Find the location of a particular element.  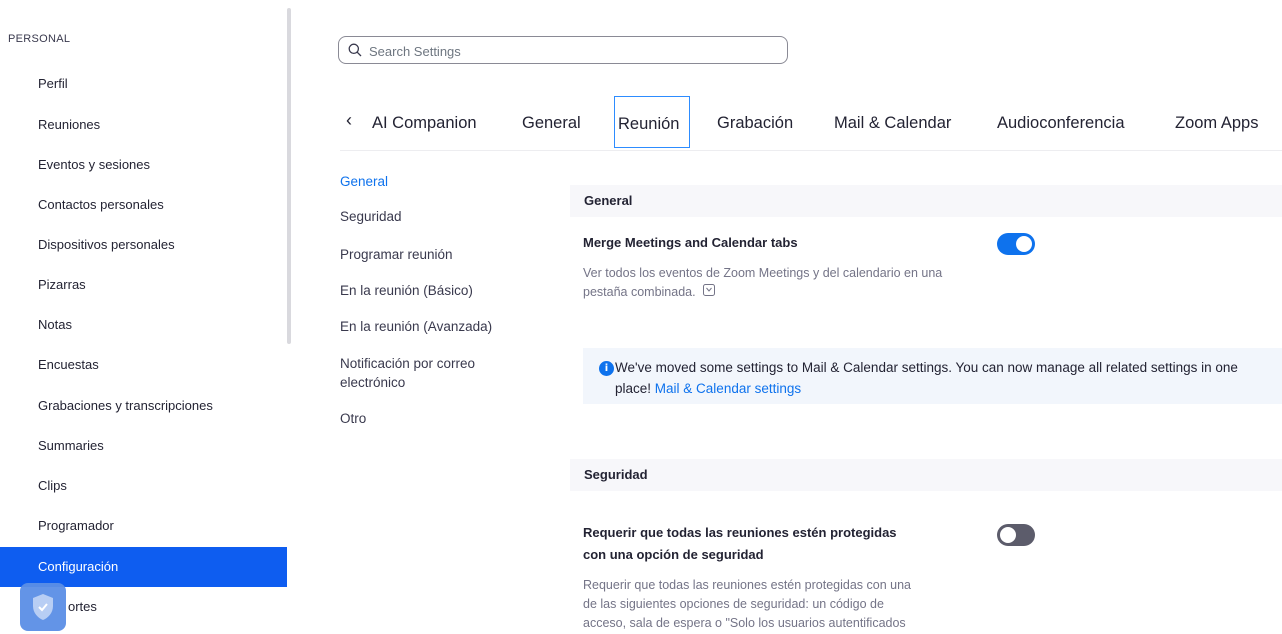

security-shield-badge is located at coordinates (43, 607).